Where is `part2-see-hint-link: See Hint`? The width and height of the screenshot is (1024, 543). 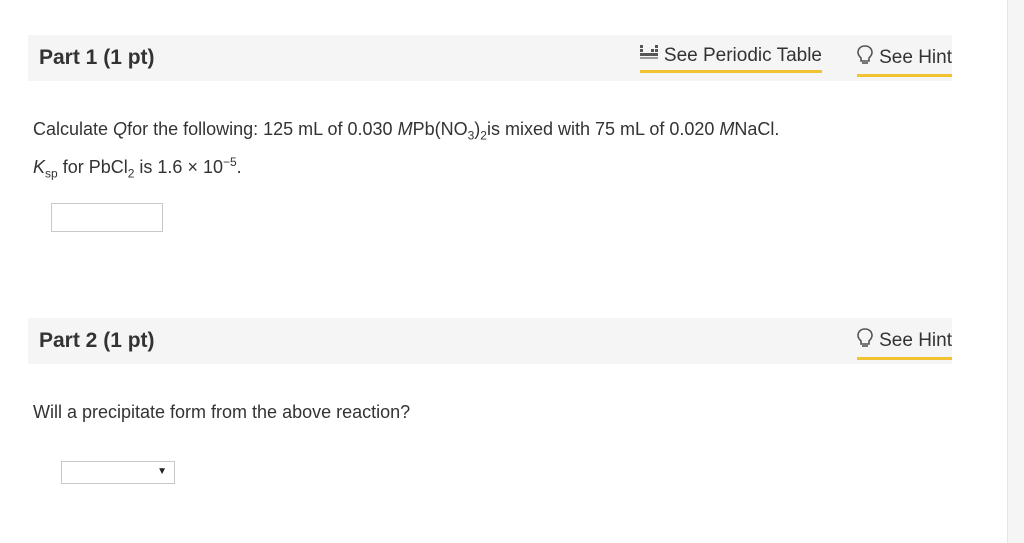
part2-see-hint-link: See Hint is located at coordinates (904, 344).